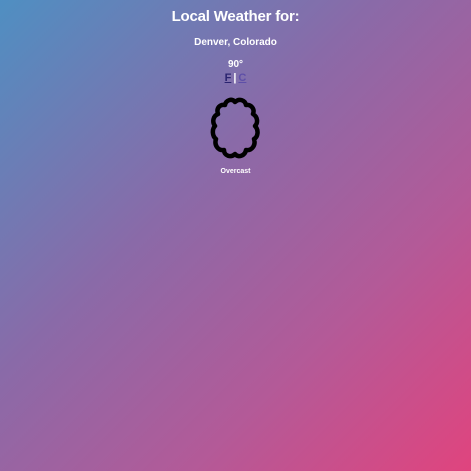 This screenshot has height=471, width=471. Describe the element at coordinates (228, 78) in the screenshot. I see `fahrenheit-toggle: F` at that location.